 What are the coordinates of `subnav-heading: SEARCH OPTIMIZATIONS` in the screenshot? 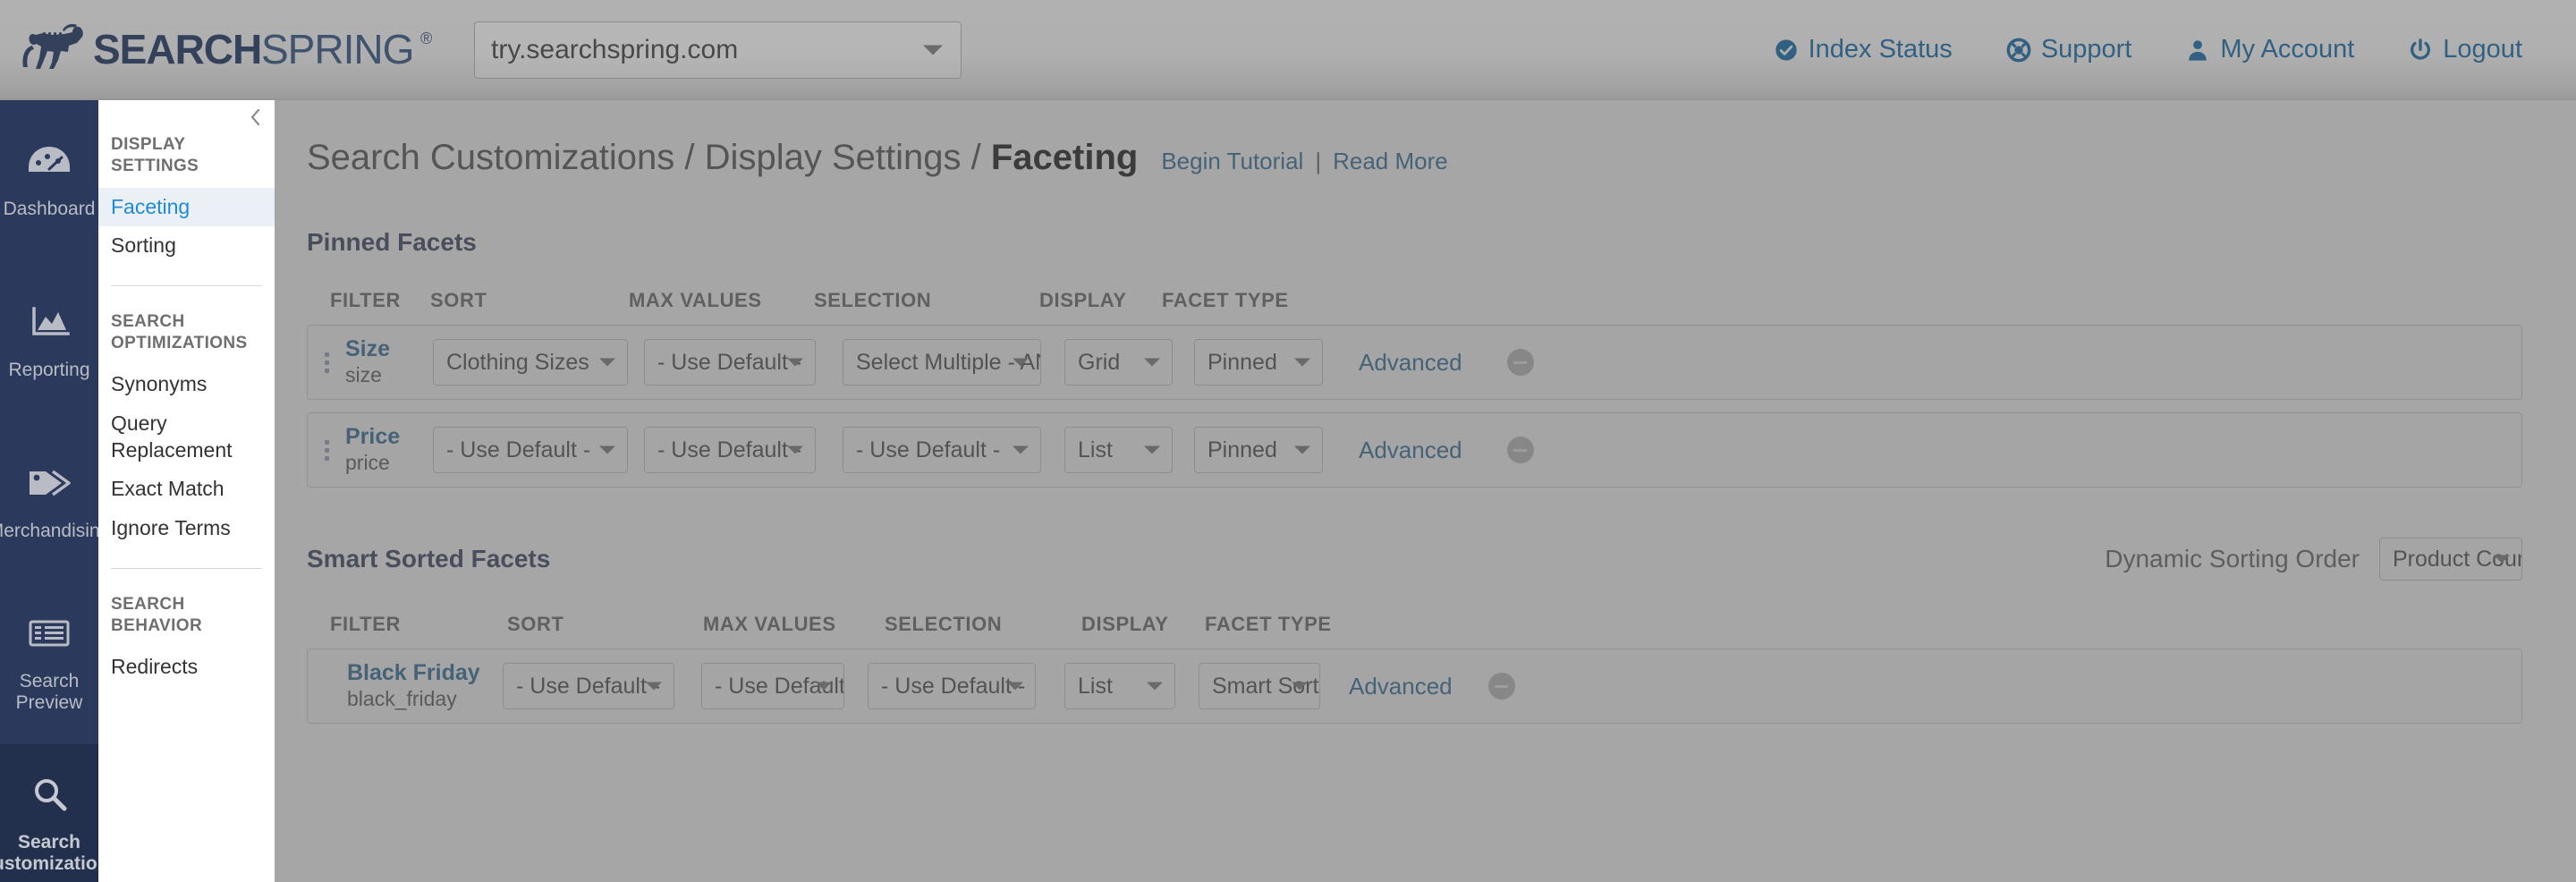 It's located at (179, 332).